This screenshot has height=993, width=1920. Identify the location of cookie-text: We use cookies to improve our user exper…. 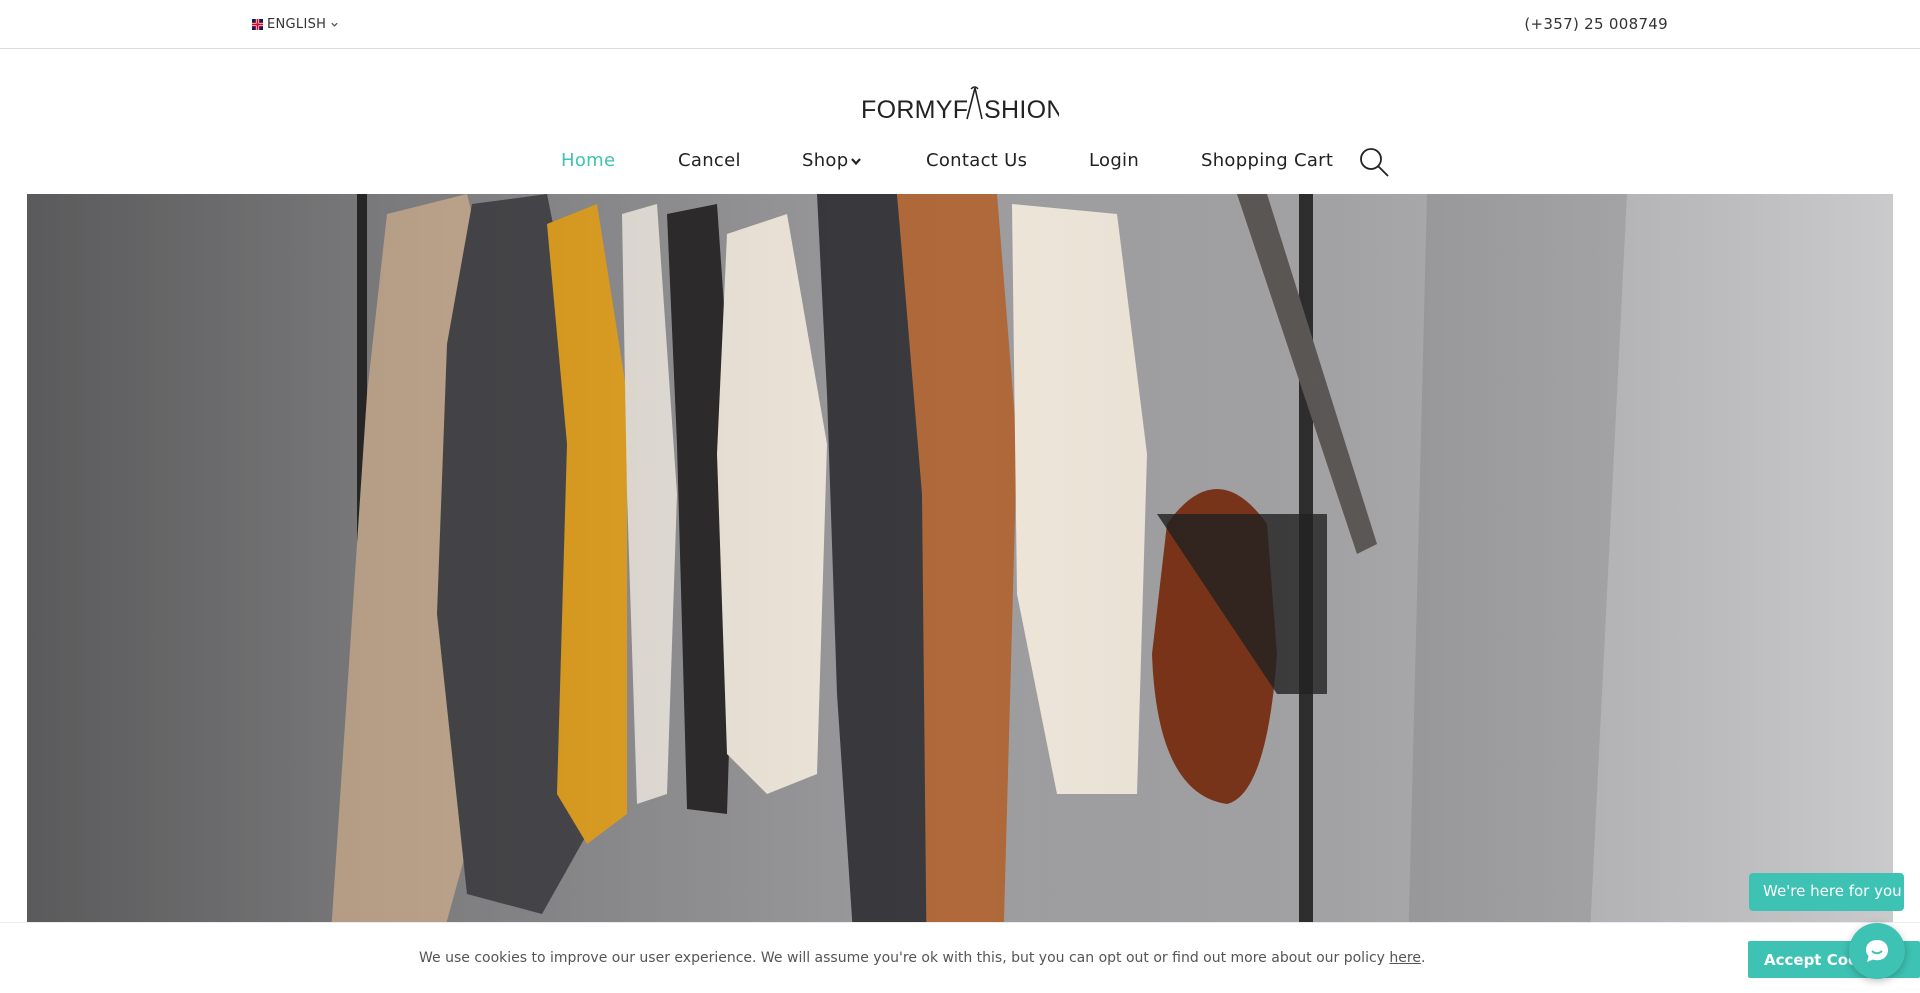
(904, 958).